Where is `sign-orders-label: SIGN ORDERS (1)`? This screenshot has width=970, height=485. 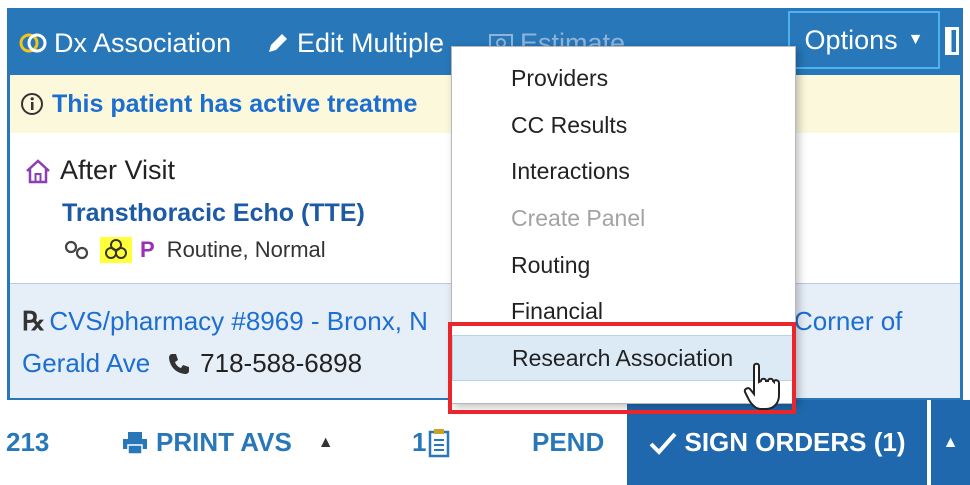 sign-orders-label: SIGN ORDERS (1) is located at coordinates (795, 442).